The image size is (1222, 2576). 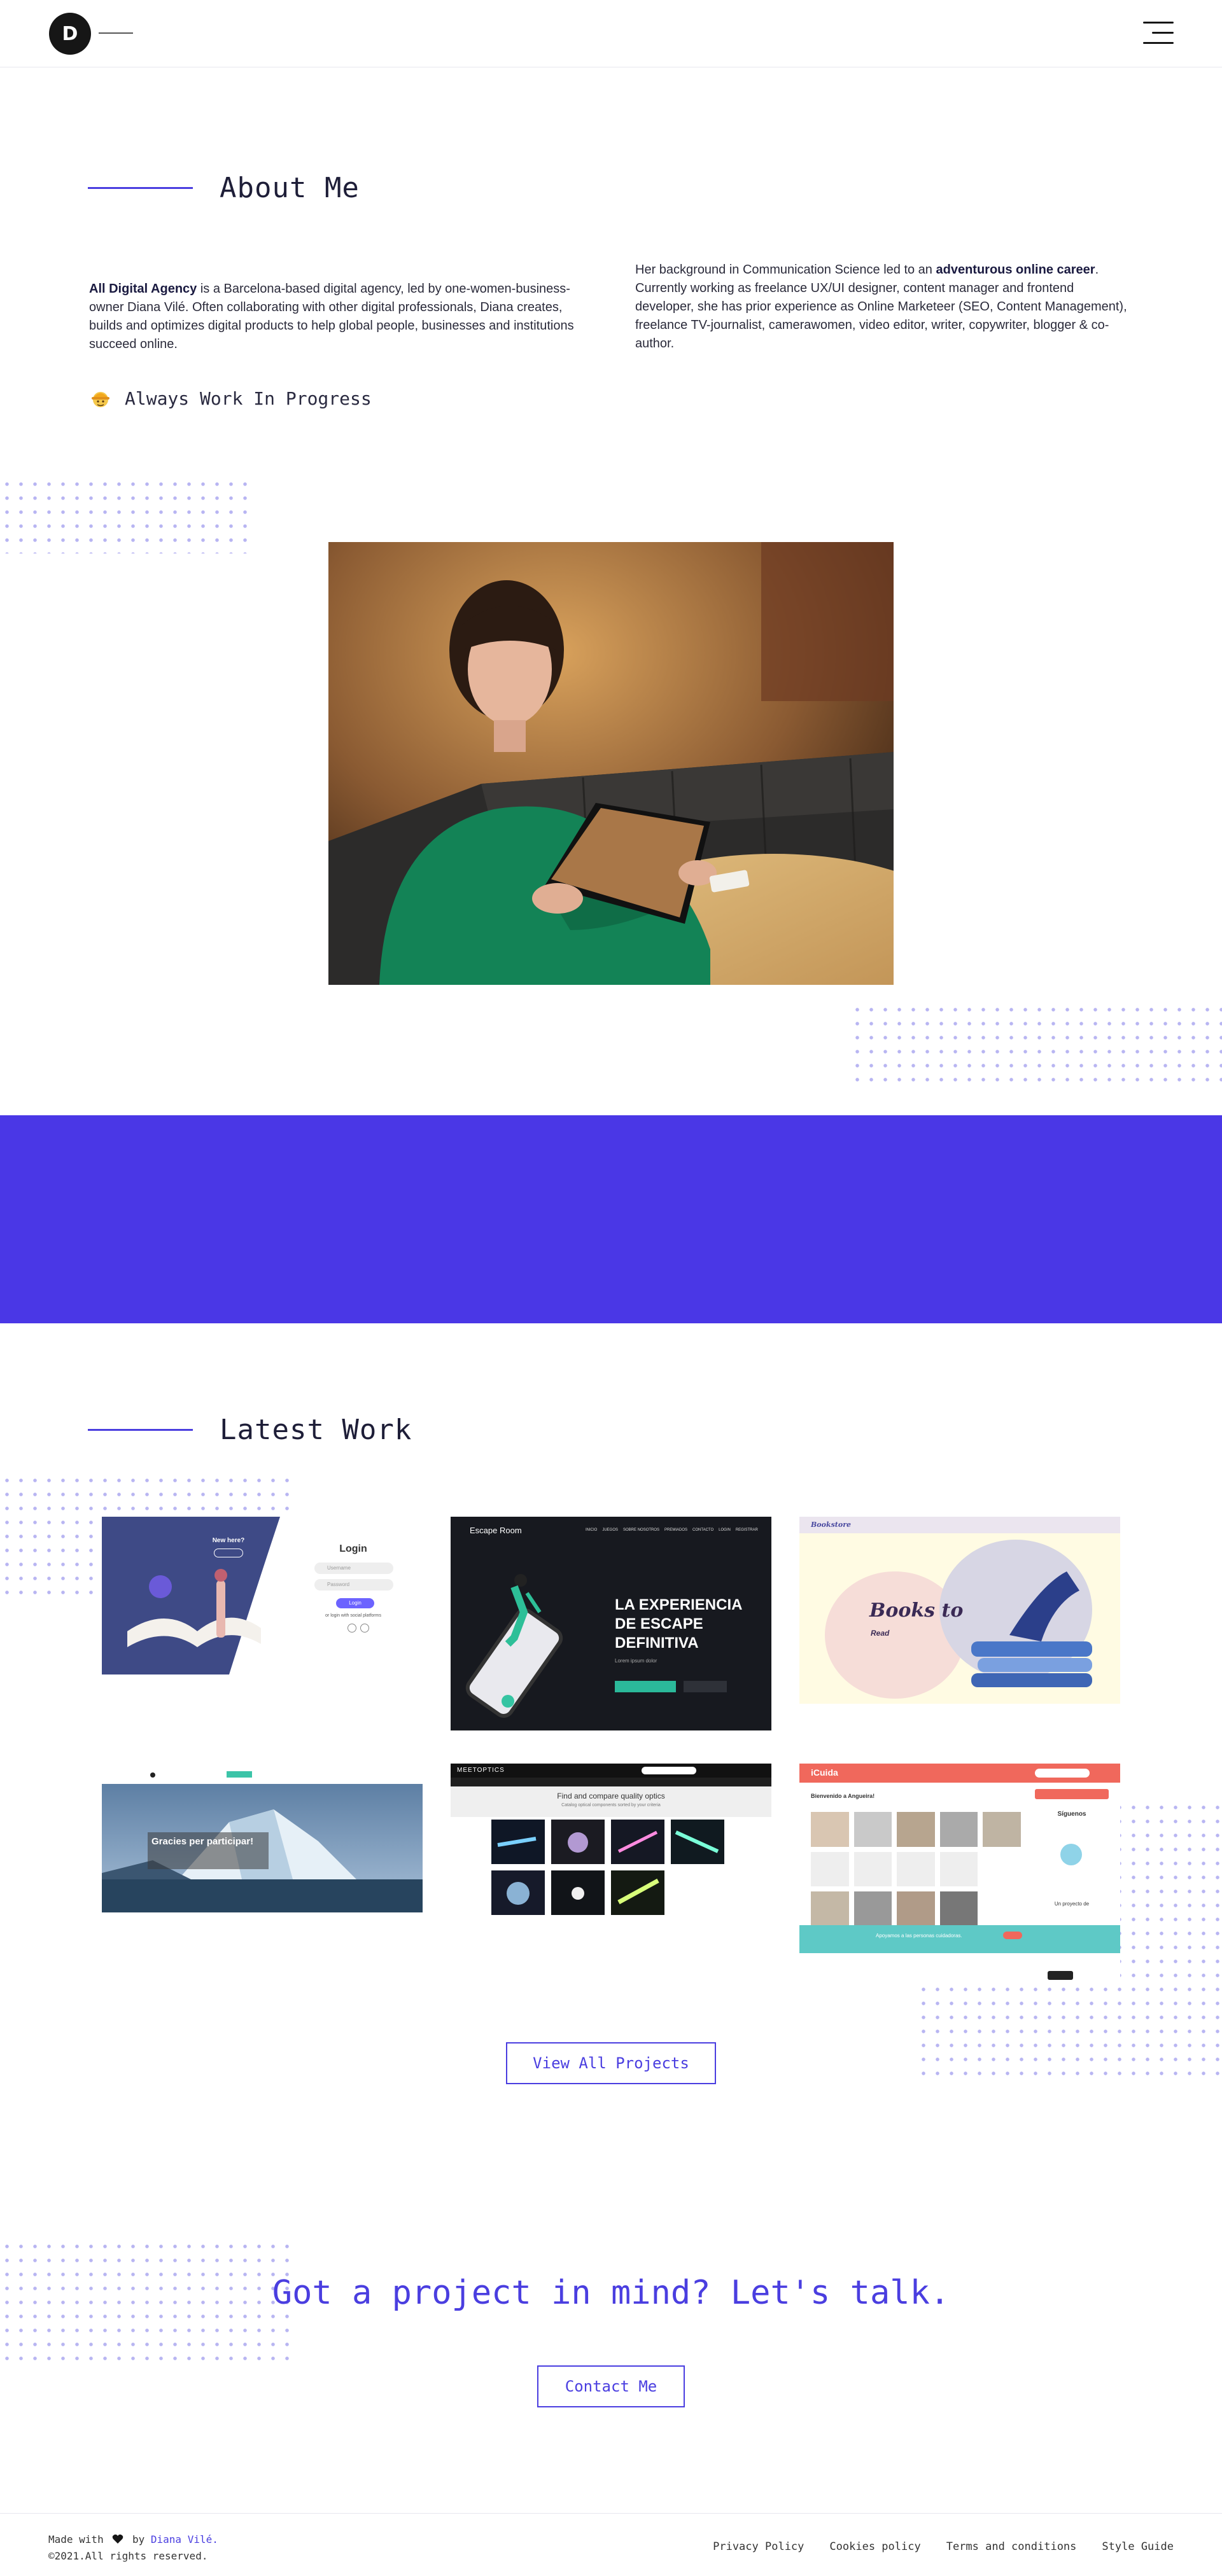 I want to click on password-field: Password, so click(x=353, y=1585).